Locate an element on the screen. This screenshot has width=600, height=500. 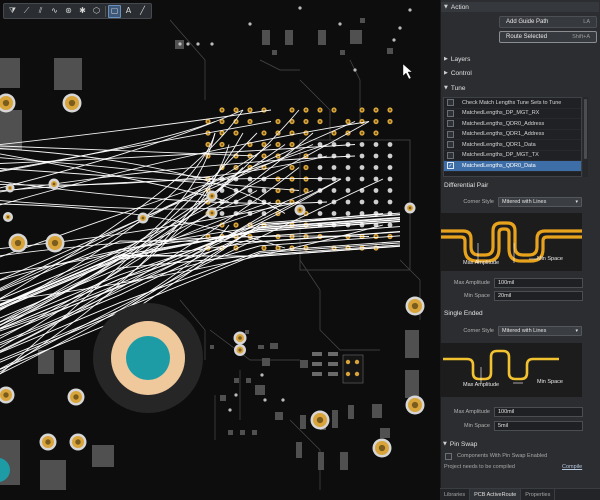
tune-set-item: Check Match Lengths Tune Sets to Tune is located at coordinates (512, 103).